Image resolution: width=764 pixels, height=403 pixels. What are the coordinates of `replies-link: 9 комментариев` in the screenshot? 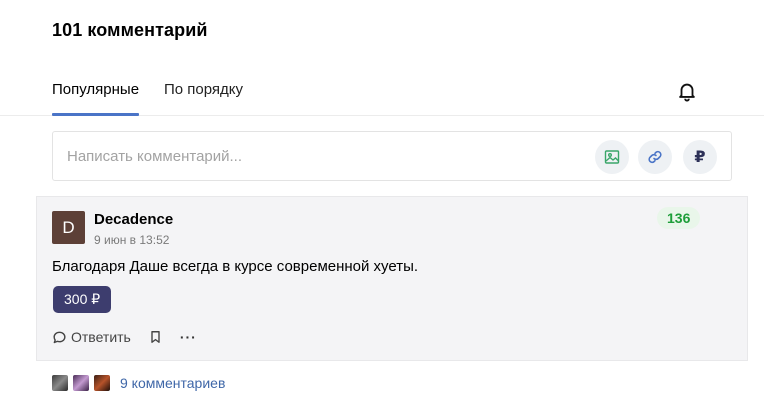 It's located at (172, 383).